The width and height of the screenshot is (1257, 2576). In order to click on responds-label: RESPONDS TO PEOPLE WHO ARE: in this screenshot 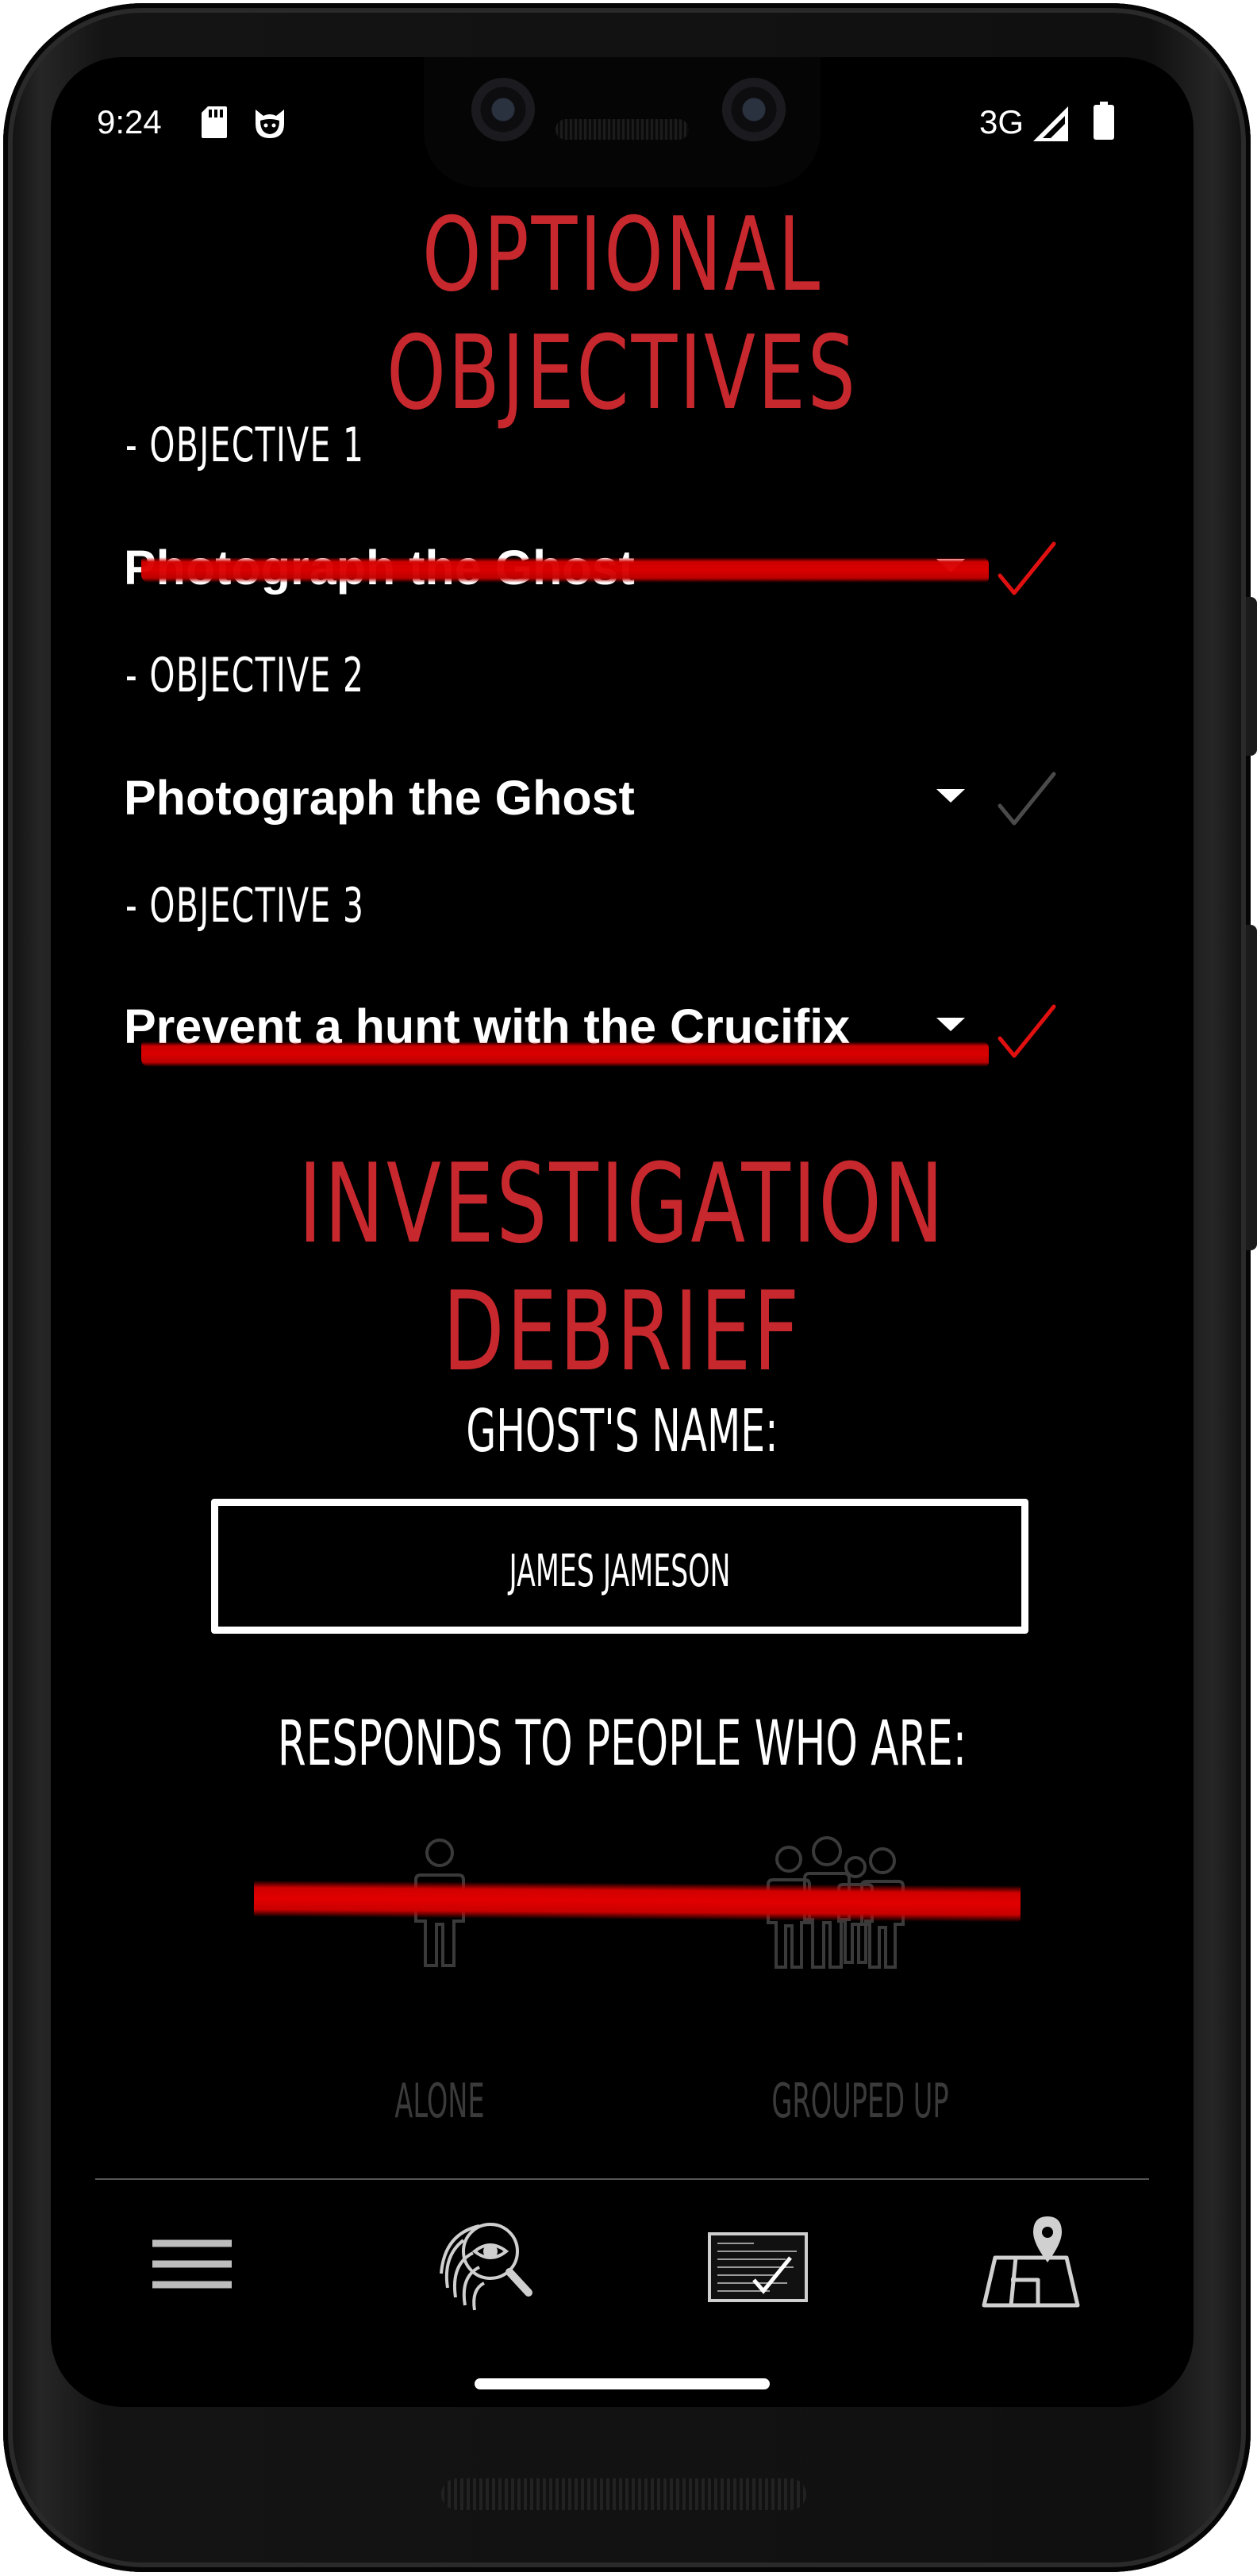, I will do `click(622, 1744)`.